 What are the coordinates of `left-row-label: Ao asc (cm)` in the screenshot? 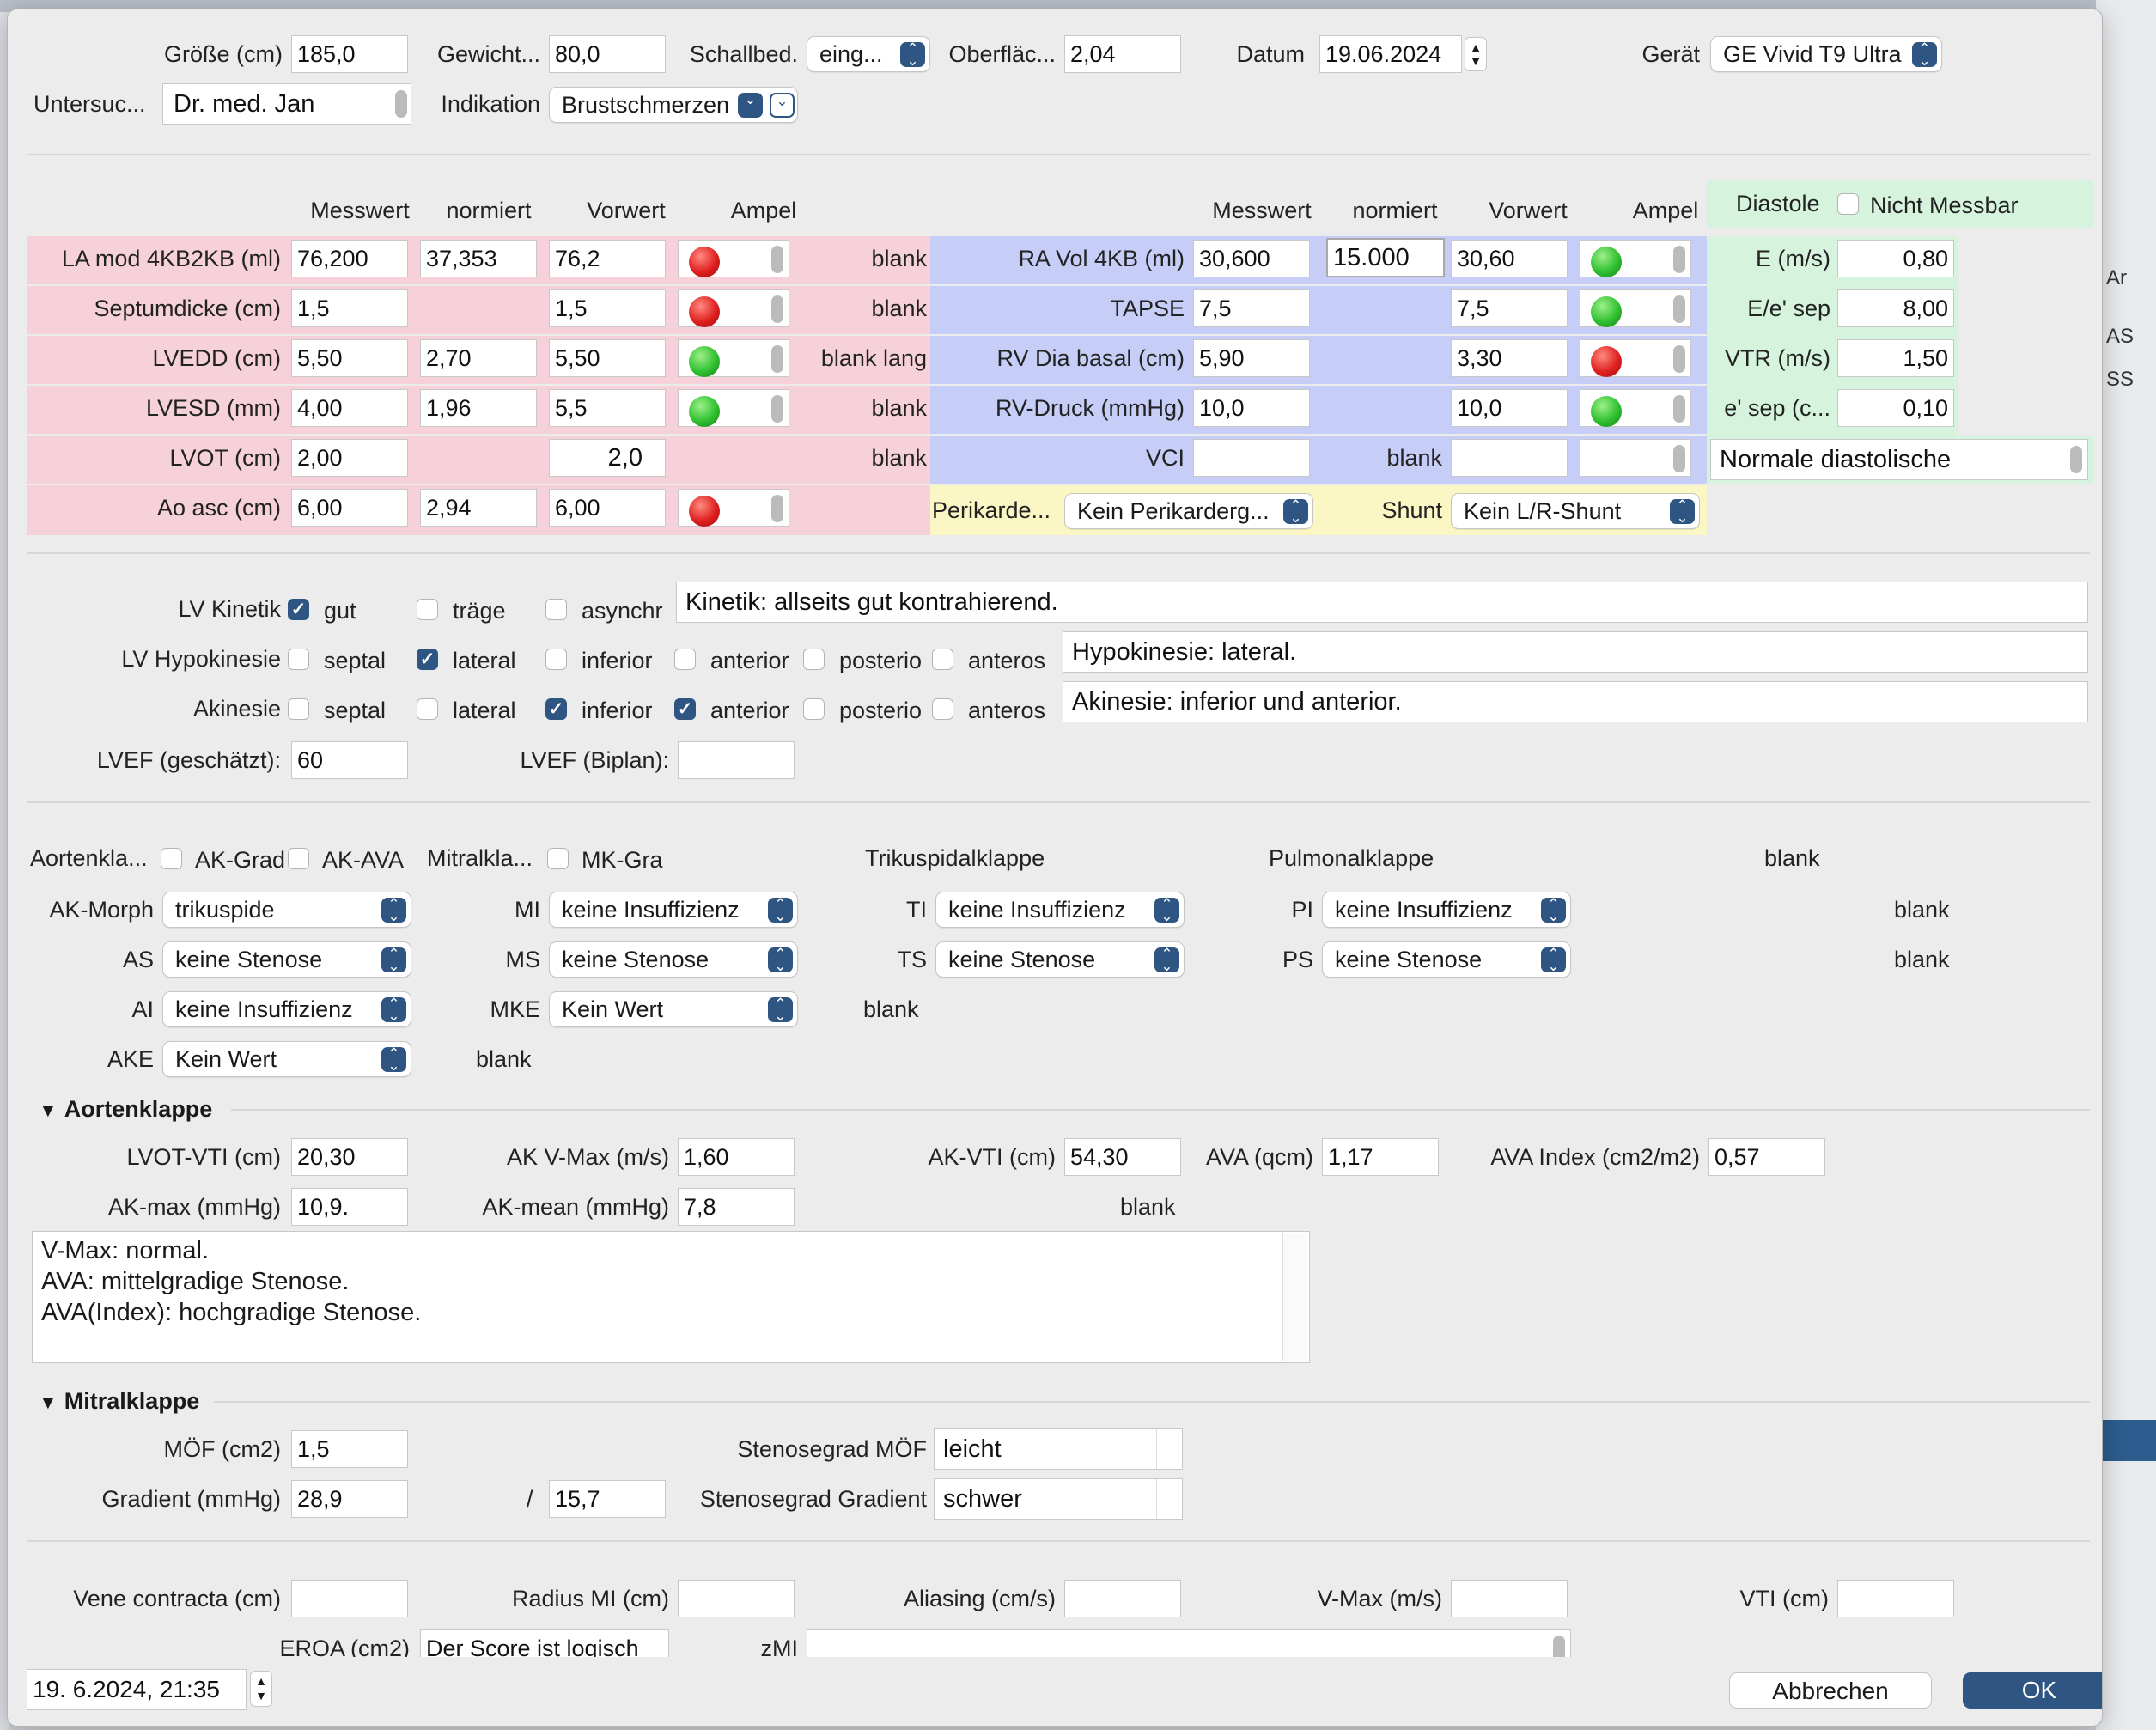 It's located at (157, 508).